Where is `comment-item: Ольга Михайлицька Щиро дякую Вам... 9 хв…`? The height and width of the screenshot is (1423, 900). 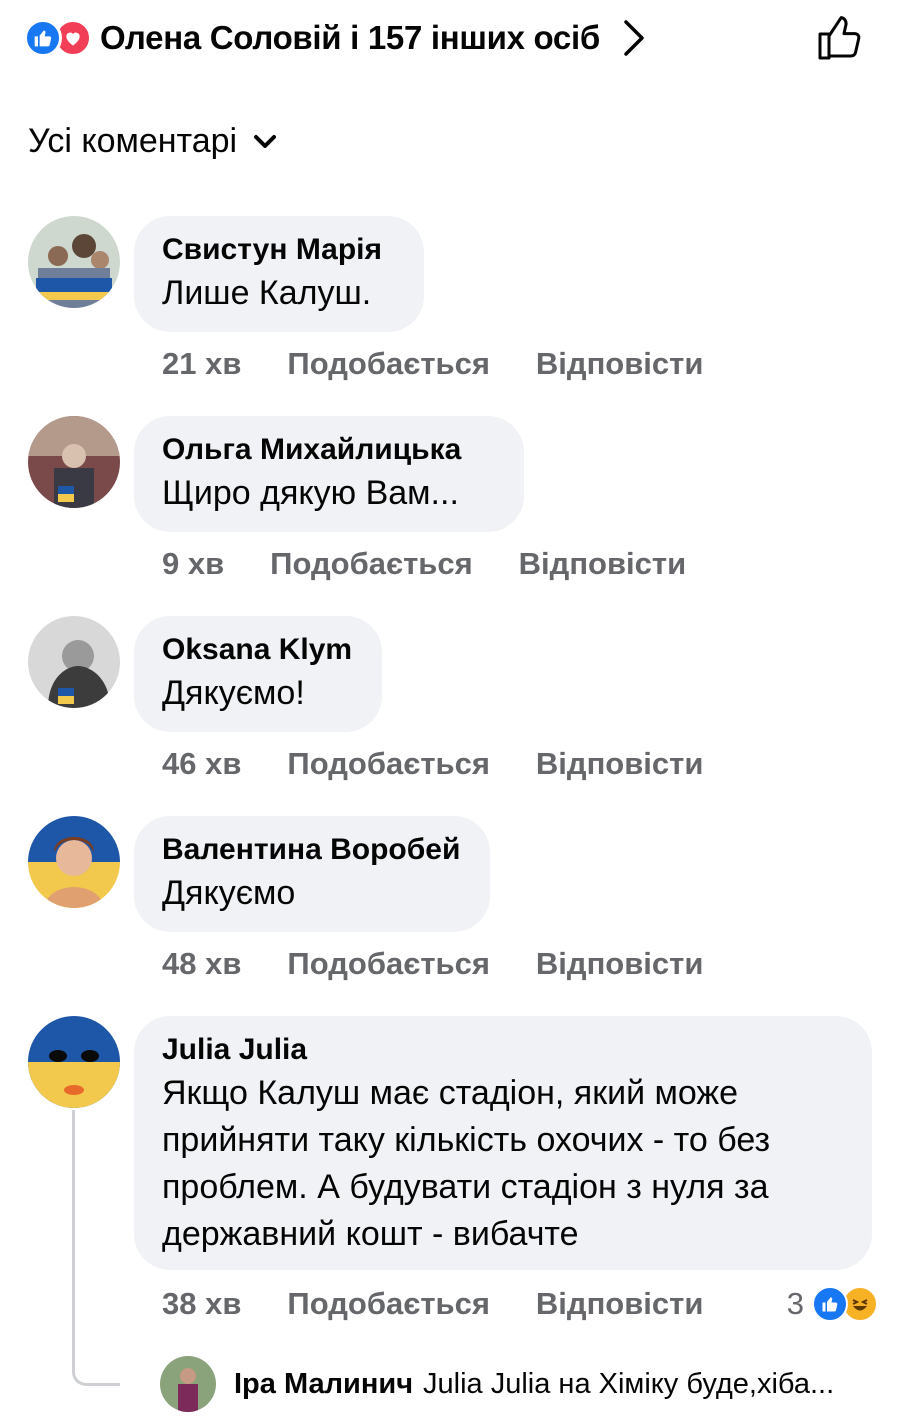
comment-item: Ольга Михайлицька Щиро дякую Вам... 9 хв… is located at coordinates (453, 506).